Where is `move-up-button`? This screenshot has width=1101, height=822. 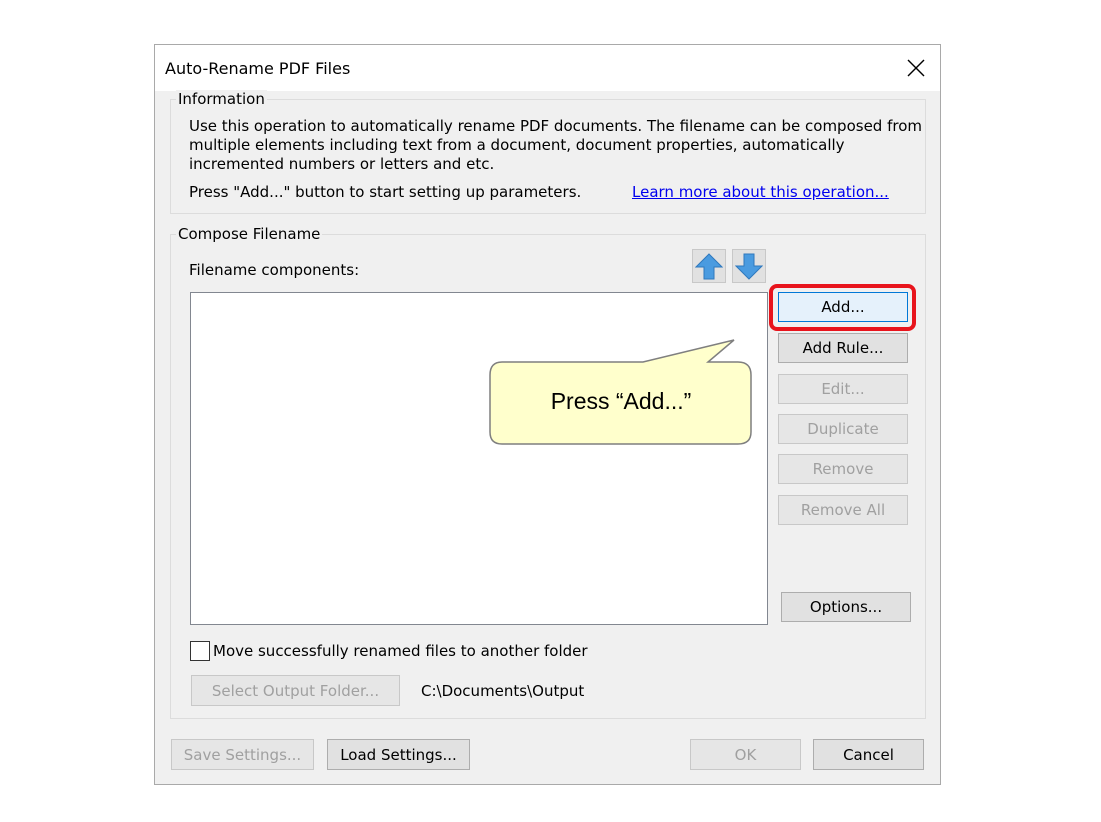 move-up-button is located at coordinates (709, 266).